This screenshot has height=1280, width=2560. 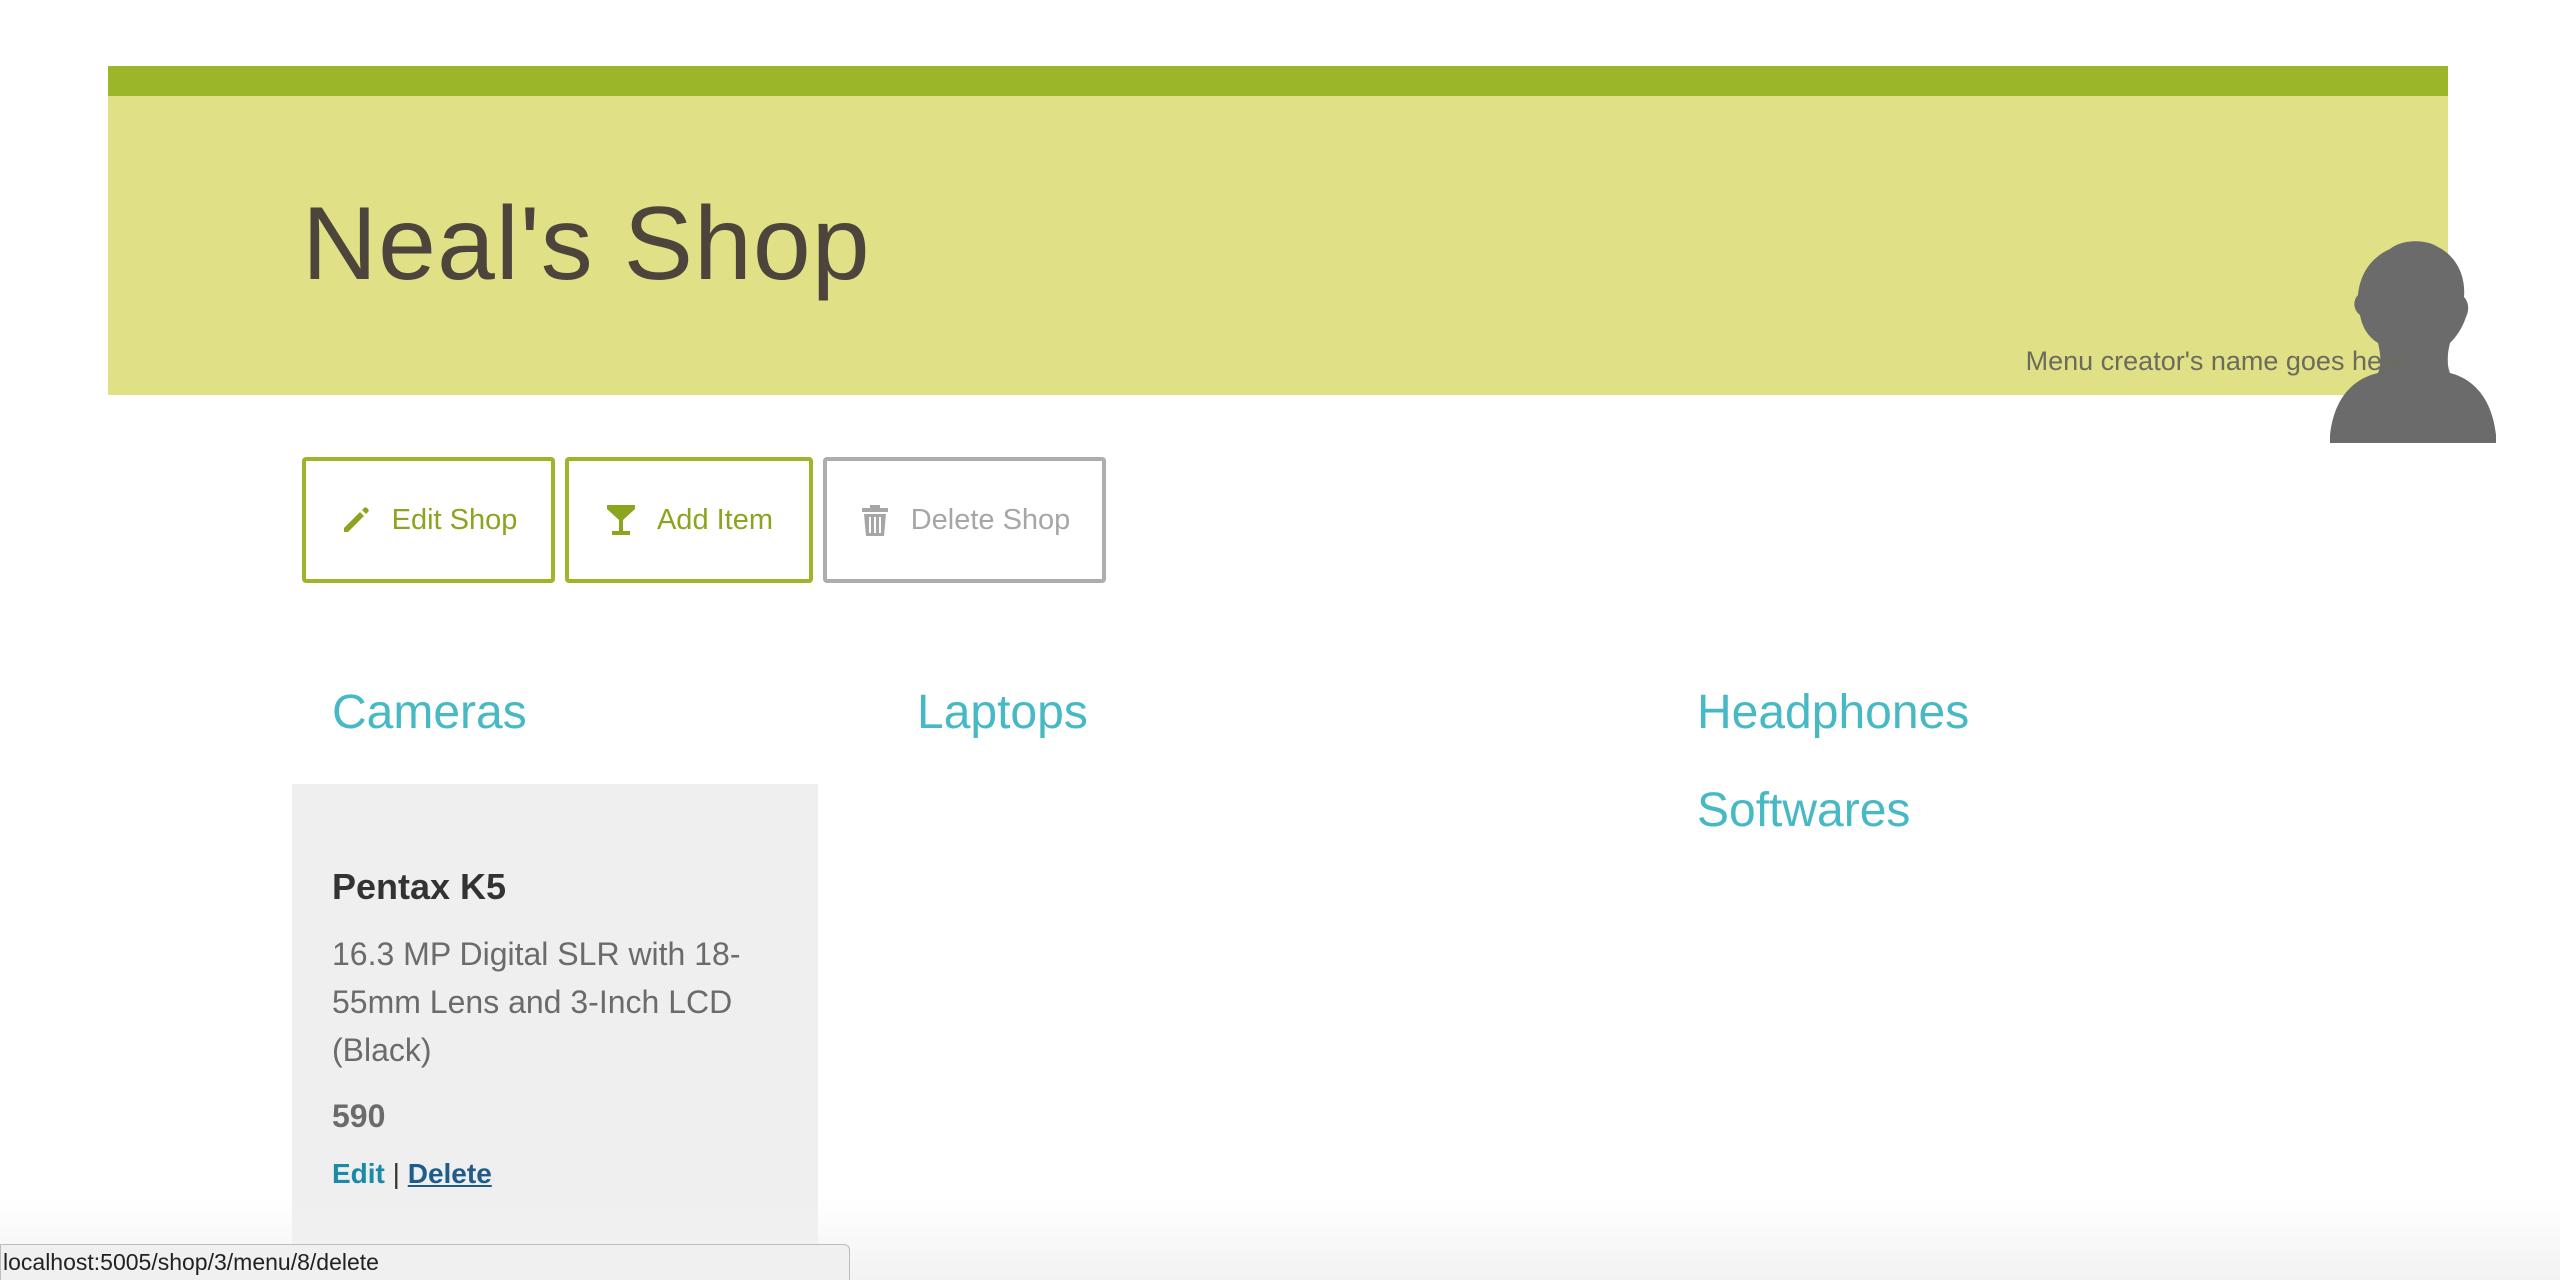 What do you see at coordinates (1278, 81) in the screenshot?
I see `header-top-bar` at bounding box center [1278, 81].